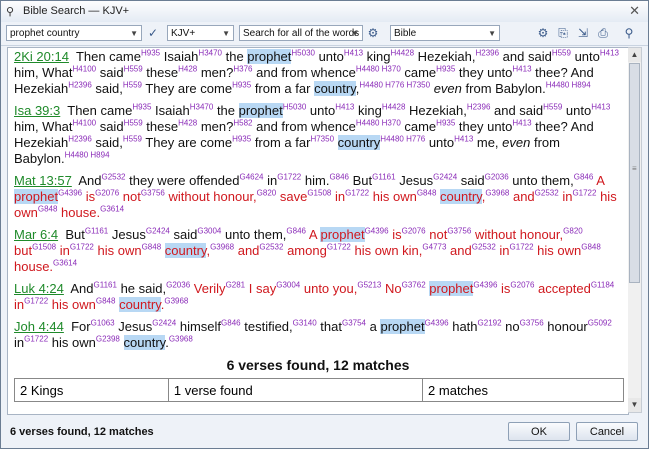 This screenshot has height=449, width=649. What do you see at coordinates (583, 33) in the screenshot?
I see `export-results-icon: ⇲` at bounding box center [583, 33].